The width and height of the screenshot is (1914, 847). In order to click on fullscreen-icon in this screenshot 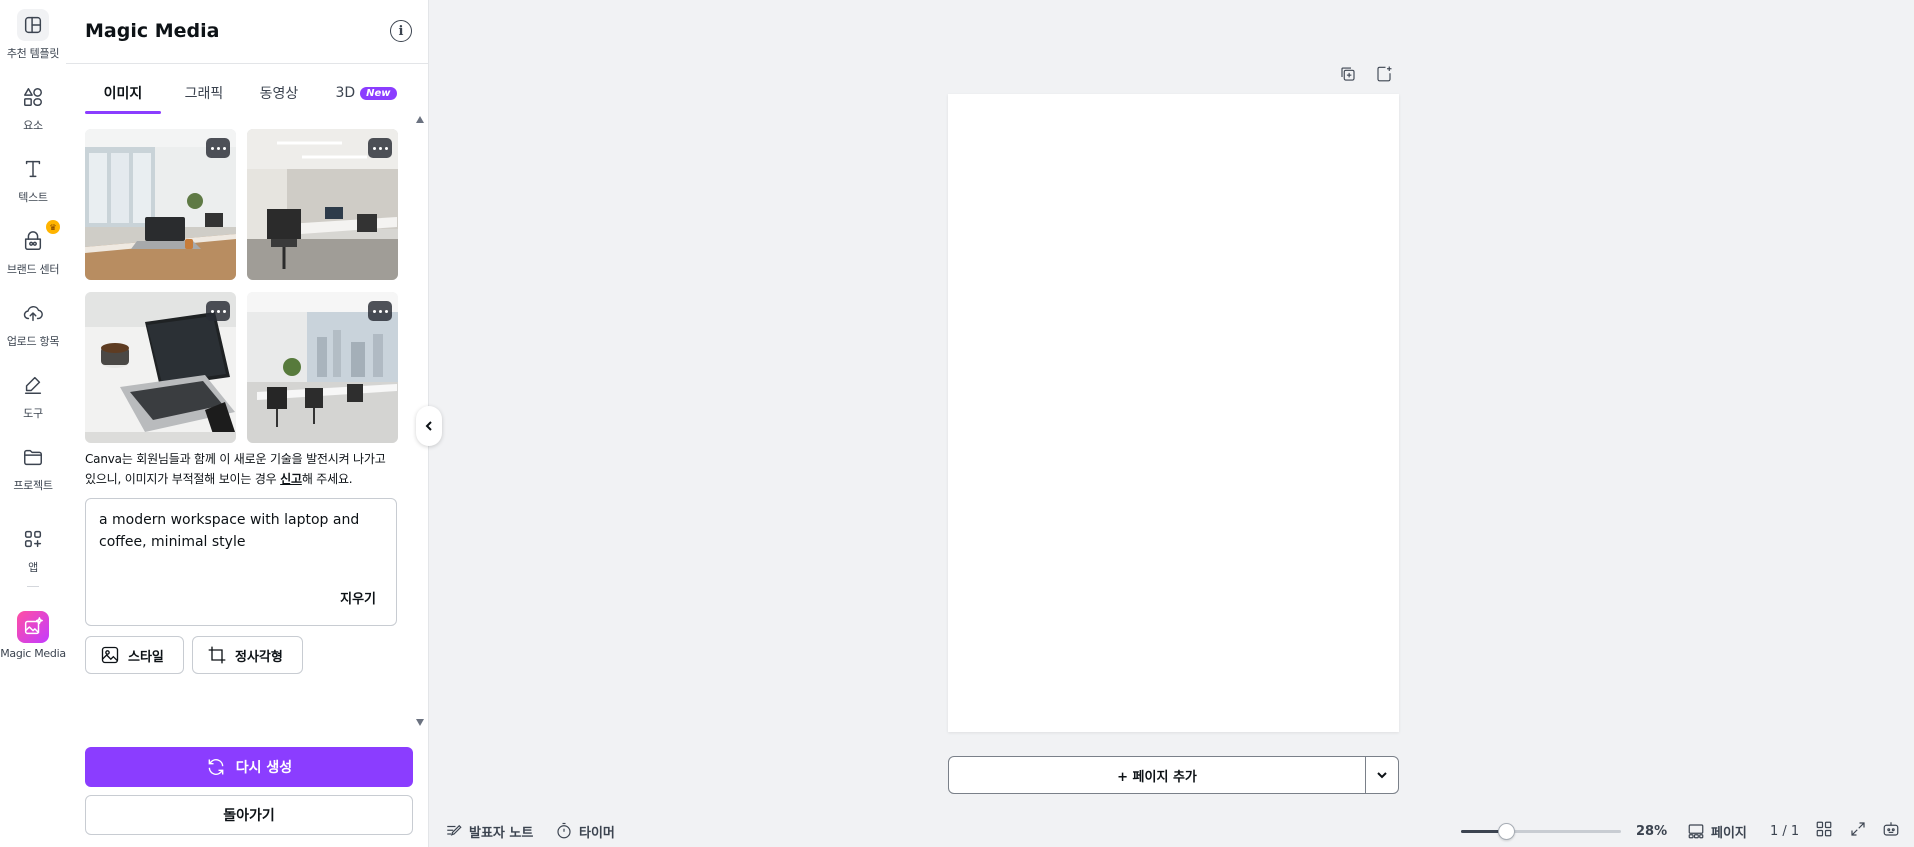, I will do `click(1858, 829)`.